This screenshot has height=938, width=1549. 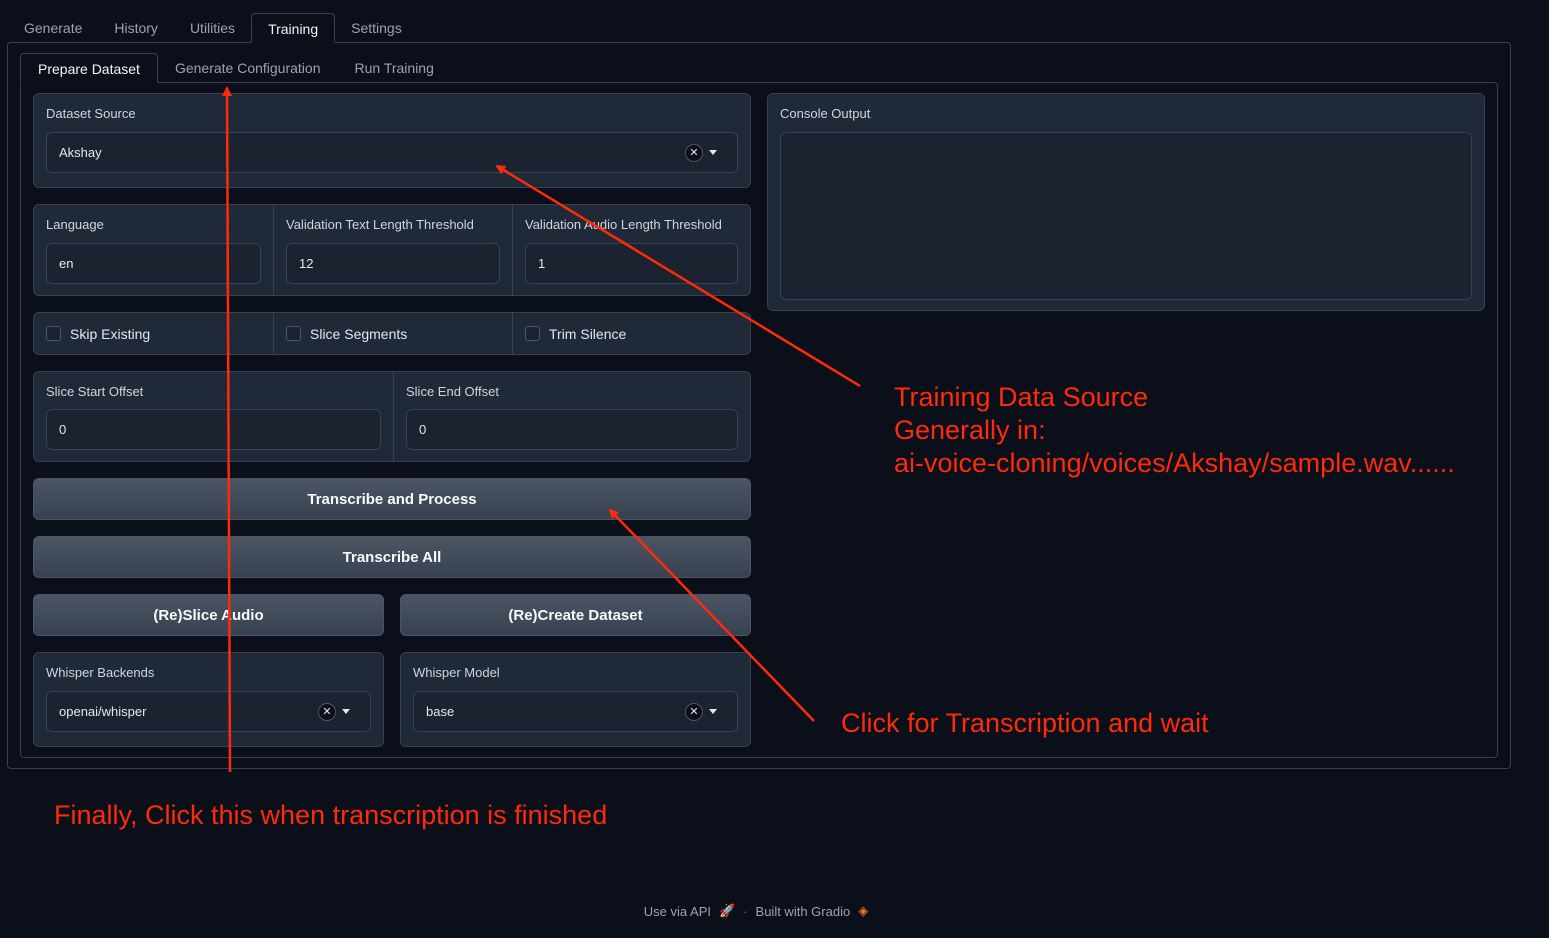 I want to click on transcribe-and-process-button: Transcribe and Process, so click(x=392, y=499).